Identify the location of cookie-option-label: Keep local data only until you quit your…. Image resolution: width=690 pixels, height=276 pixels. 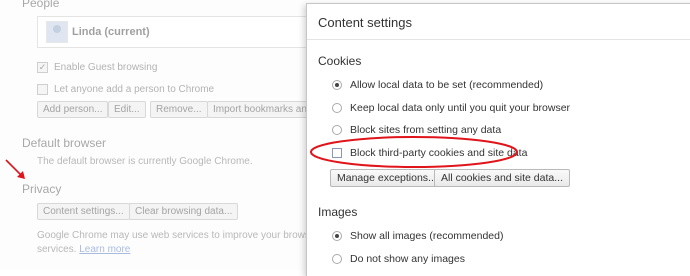
(460, 108).